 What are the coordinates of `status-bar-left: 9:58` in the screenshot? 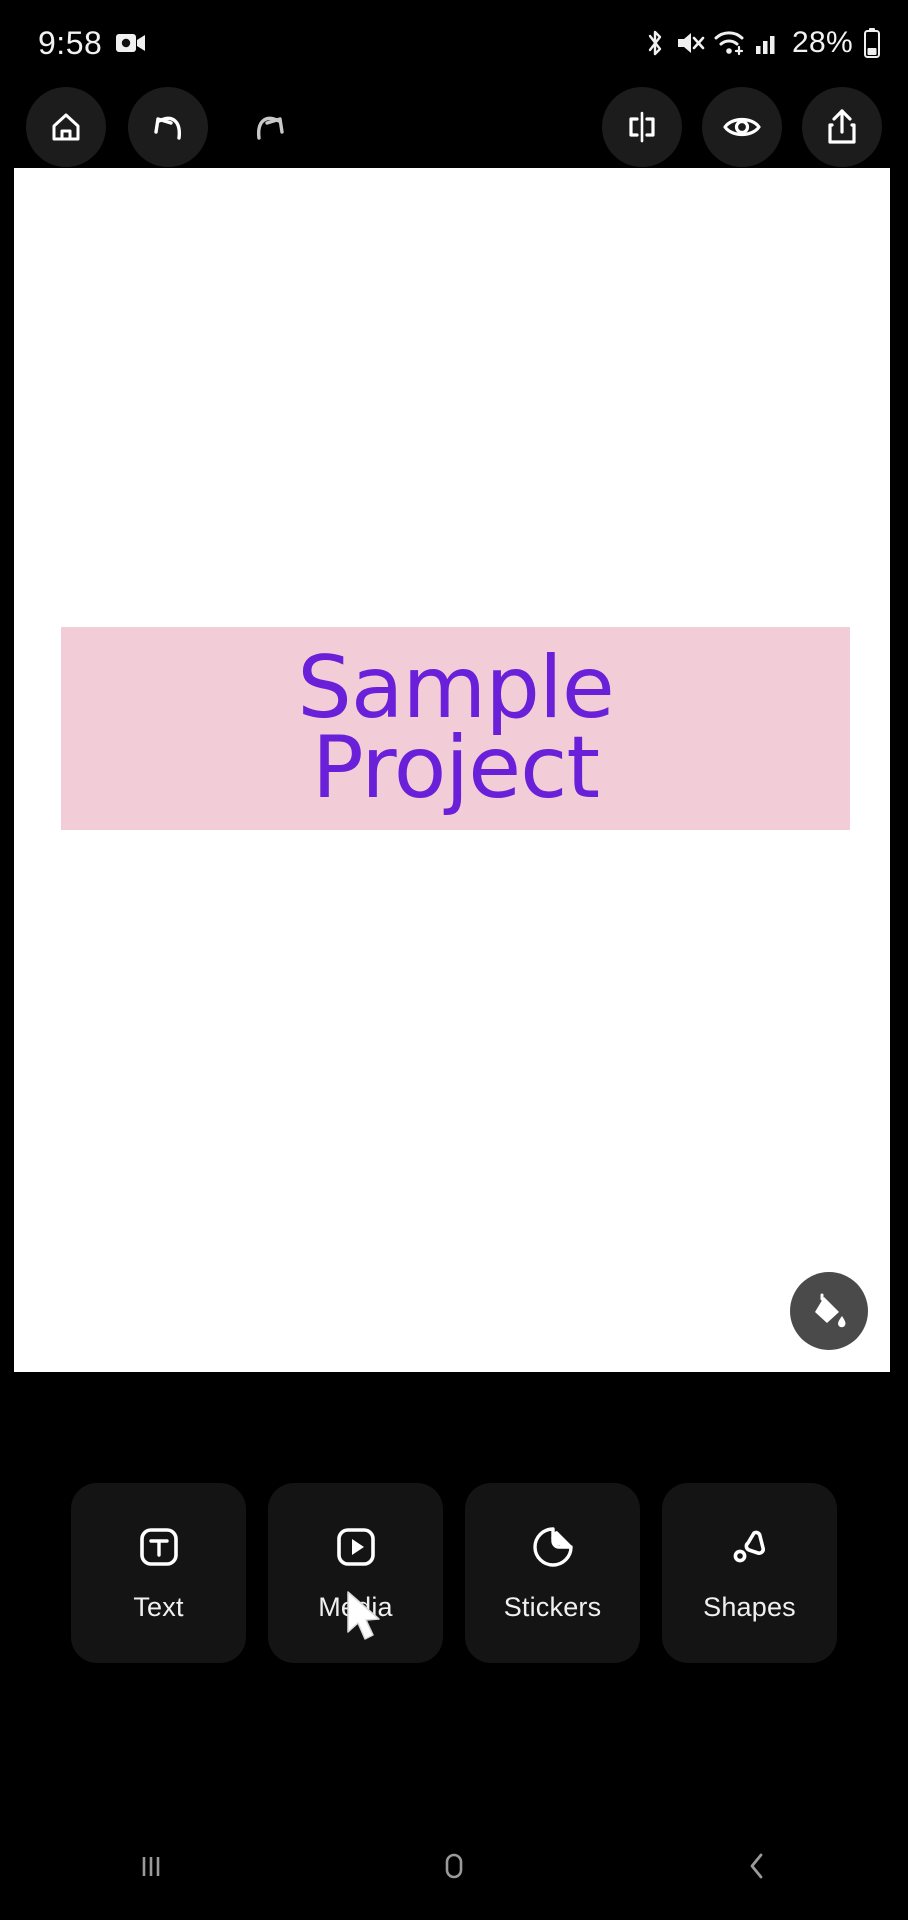 It's located at (92, 43).